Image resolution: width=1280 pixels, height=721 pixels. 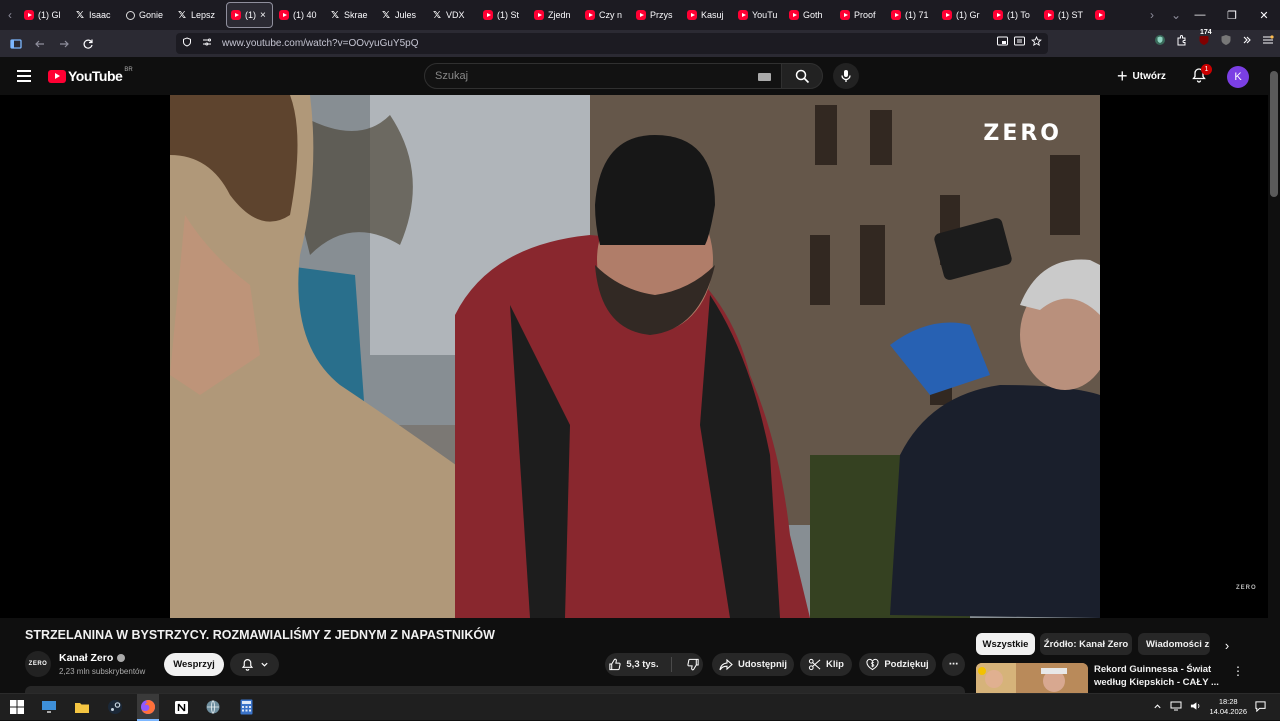 What do you see at coordinates (1195, 707) in the screenshot?
I see `volume-icon` at bounding box center [1195, 707].